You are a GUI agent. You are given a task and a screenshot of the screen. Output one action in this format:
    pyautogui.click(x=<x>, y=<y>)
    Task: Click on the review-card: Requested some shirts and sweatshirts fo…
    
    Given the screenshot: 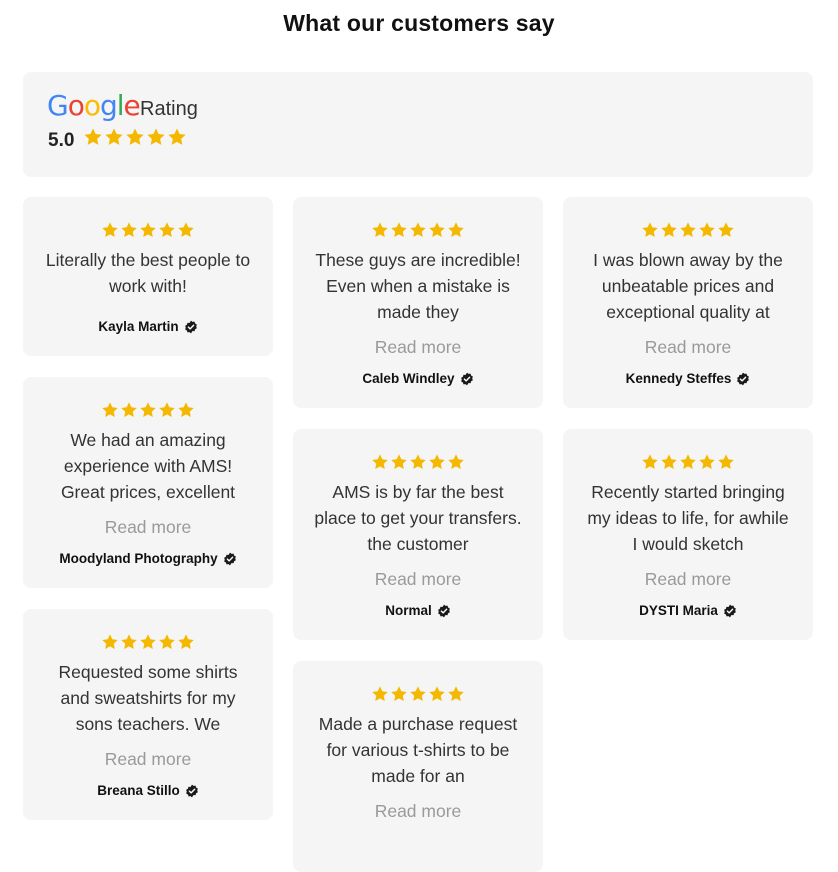 What is the action you would take?
    pyautogui.click(x=148, y=714)
    